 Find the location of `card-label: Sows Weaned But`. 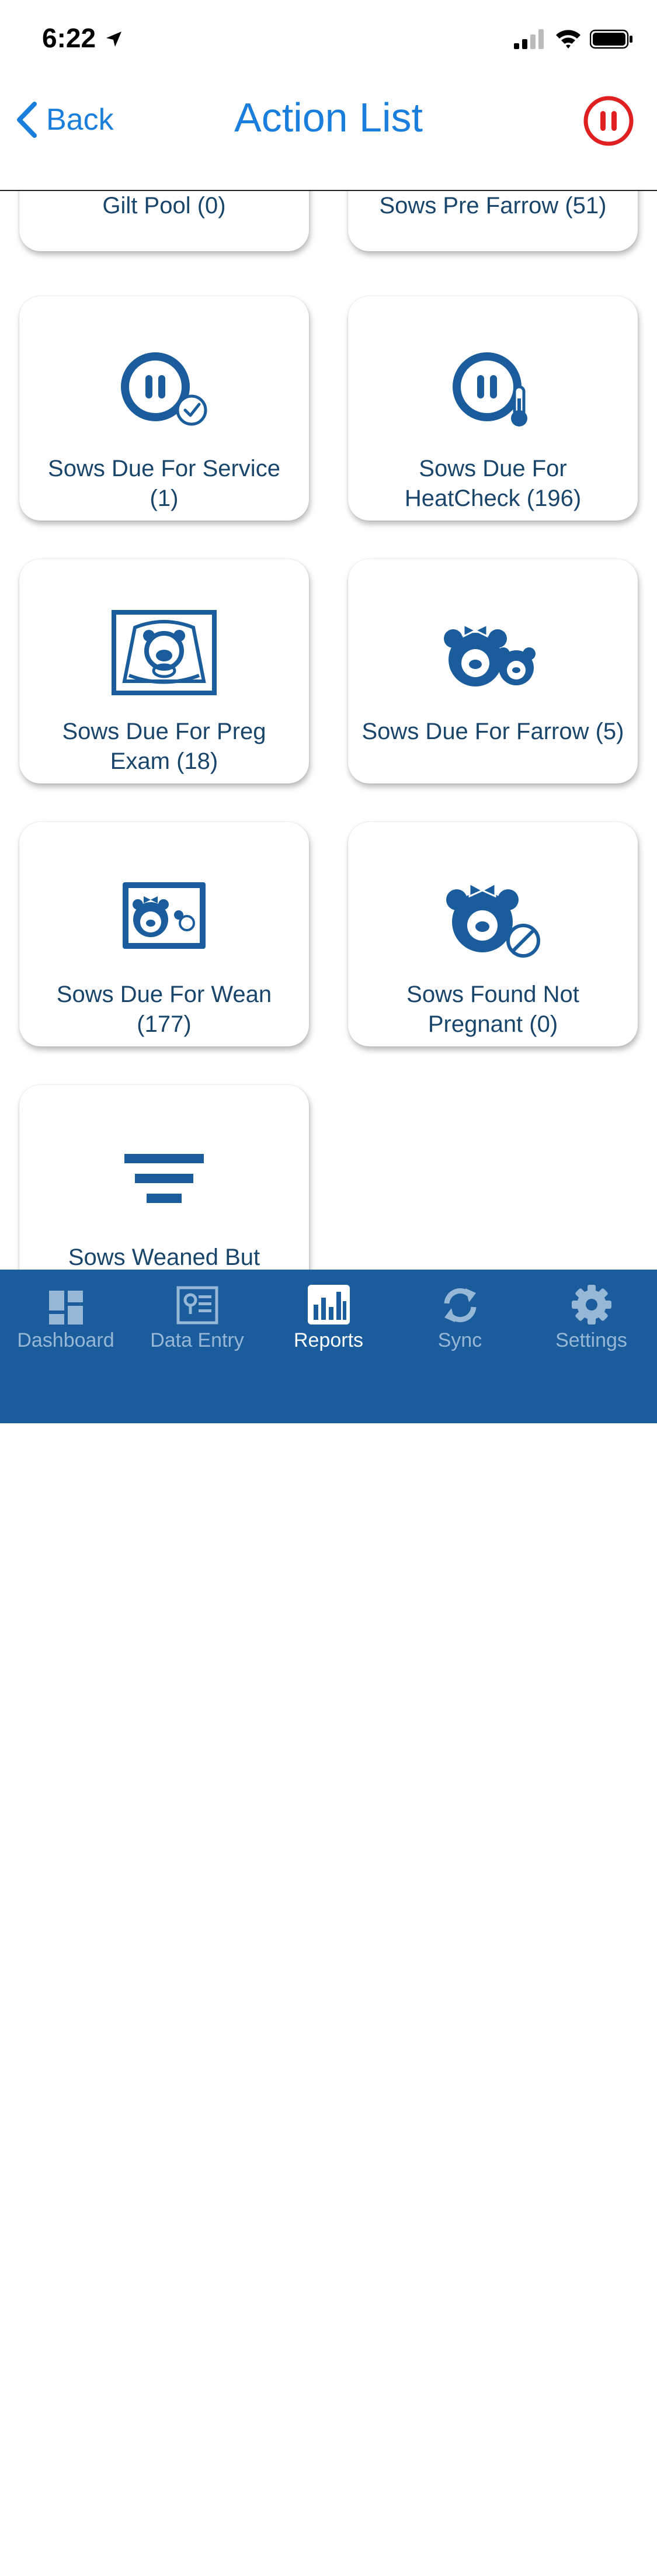

card-label: Sows Weaned But is located at coordinates (164, 1257).